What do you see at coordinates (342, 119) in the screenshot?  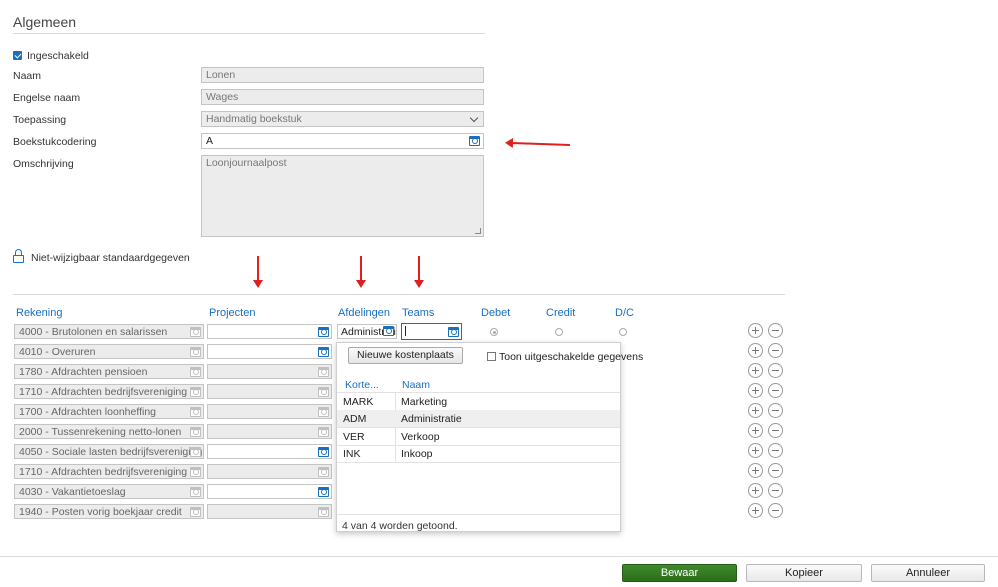 I see `toepassing-select: Handmatig boekstuk` at bounding box center [342, 119].